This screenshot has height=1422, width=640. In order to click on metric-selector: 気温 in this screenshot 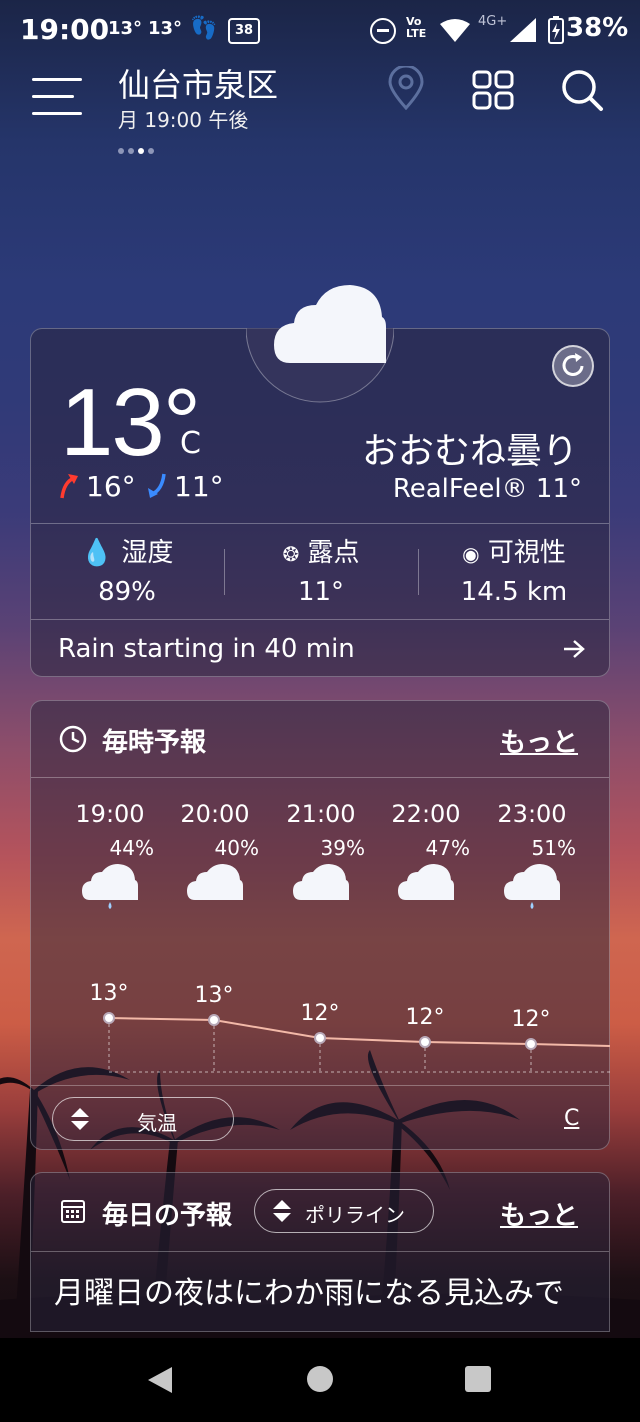, I will do `click(143, 1119)`.